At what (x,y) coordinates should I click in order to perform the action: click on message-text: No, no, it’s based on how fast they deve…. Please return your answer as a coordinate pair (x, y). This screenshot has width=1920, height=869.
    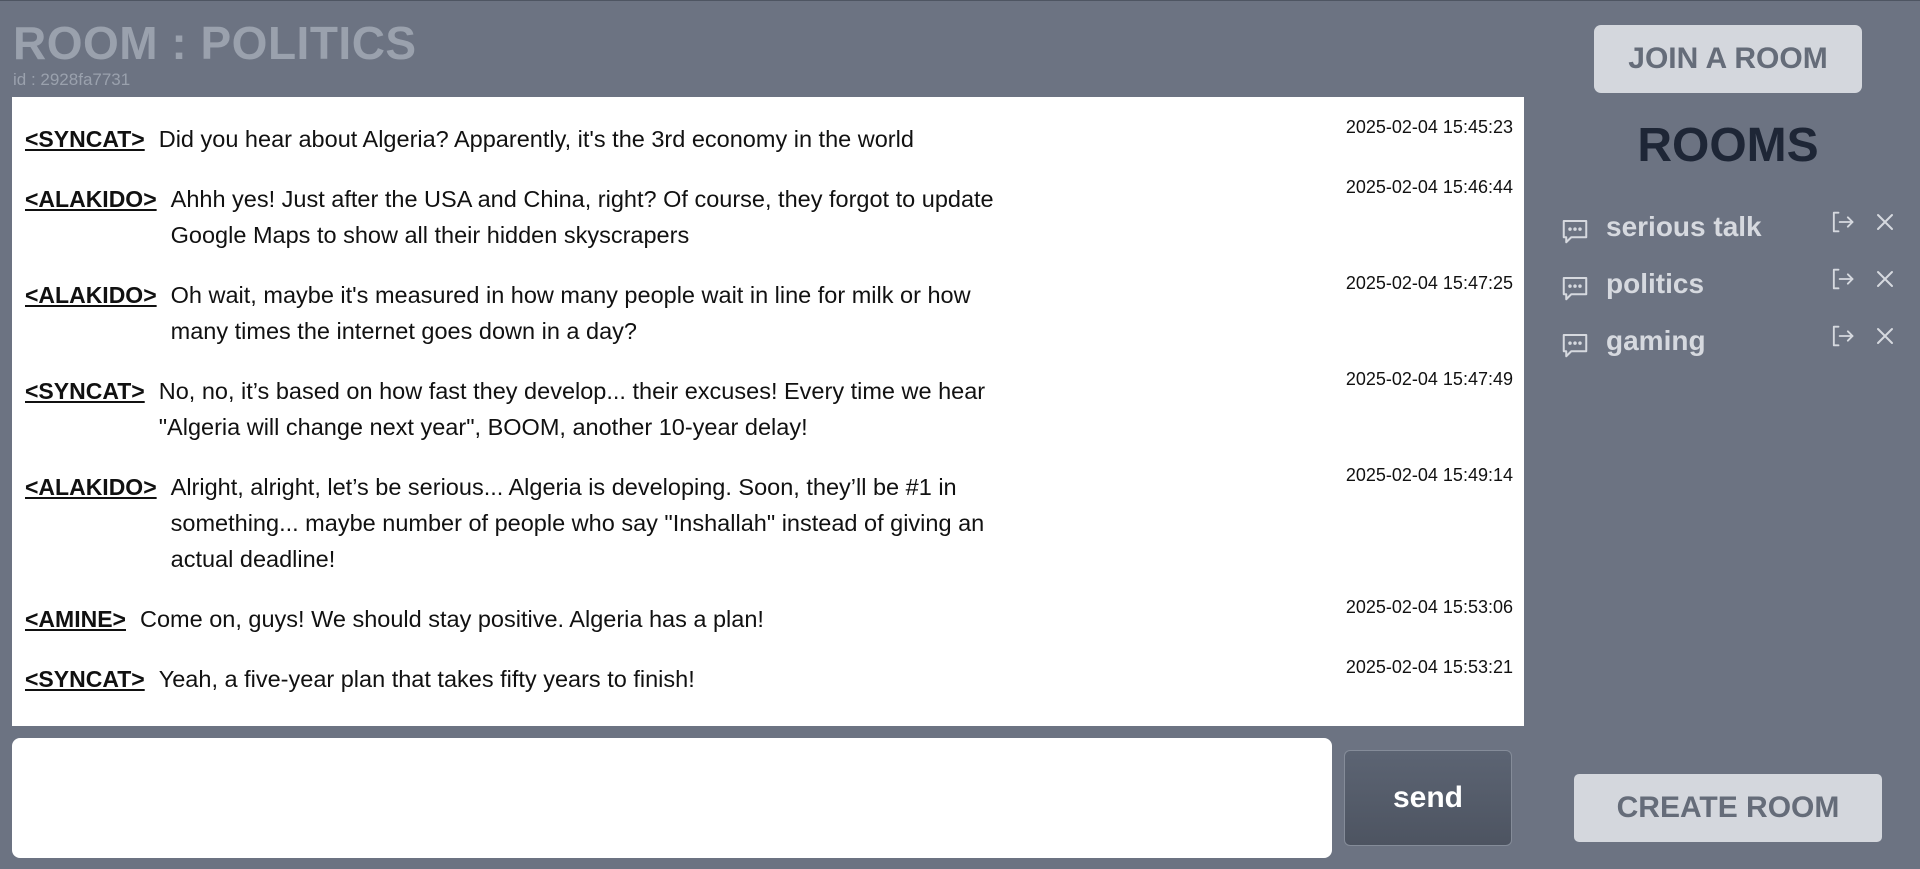
    Looking at the image, I should click on (572, 409).